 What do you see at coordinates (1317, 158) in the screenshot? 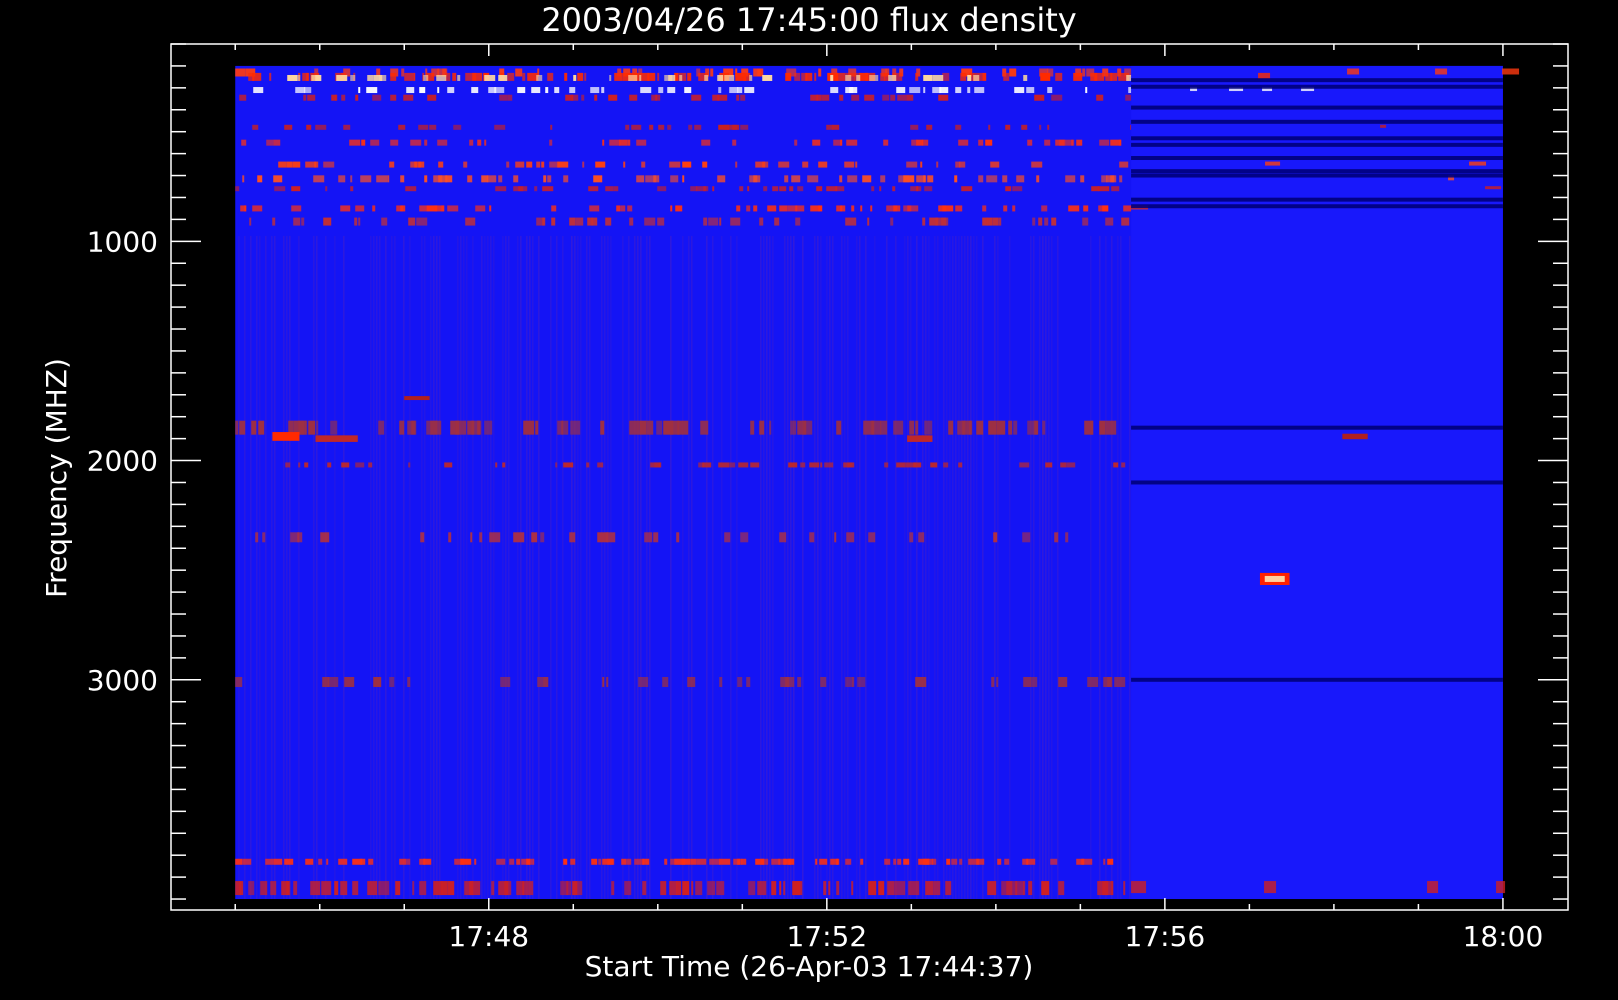
I see `dark-line` at bounding box center [1317, 158].